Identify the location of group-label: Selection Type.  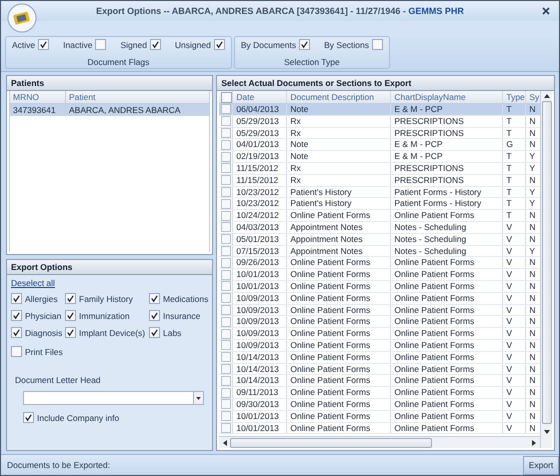
(312, 62).